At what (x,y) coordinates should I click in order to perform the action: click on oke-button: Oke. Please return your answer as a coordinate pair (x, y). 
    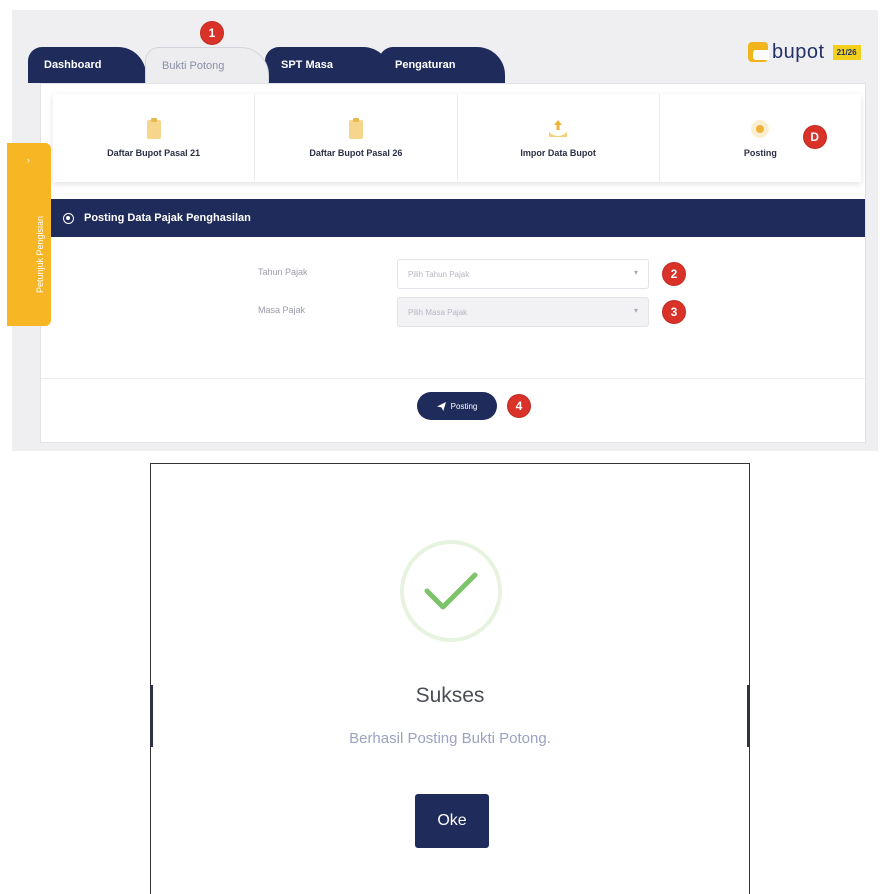
    Looking at the image, I should click on (452, 821).